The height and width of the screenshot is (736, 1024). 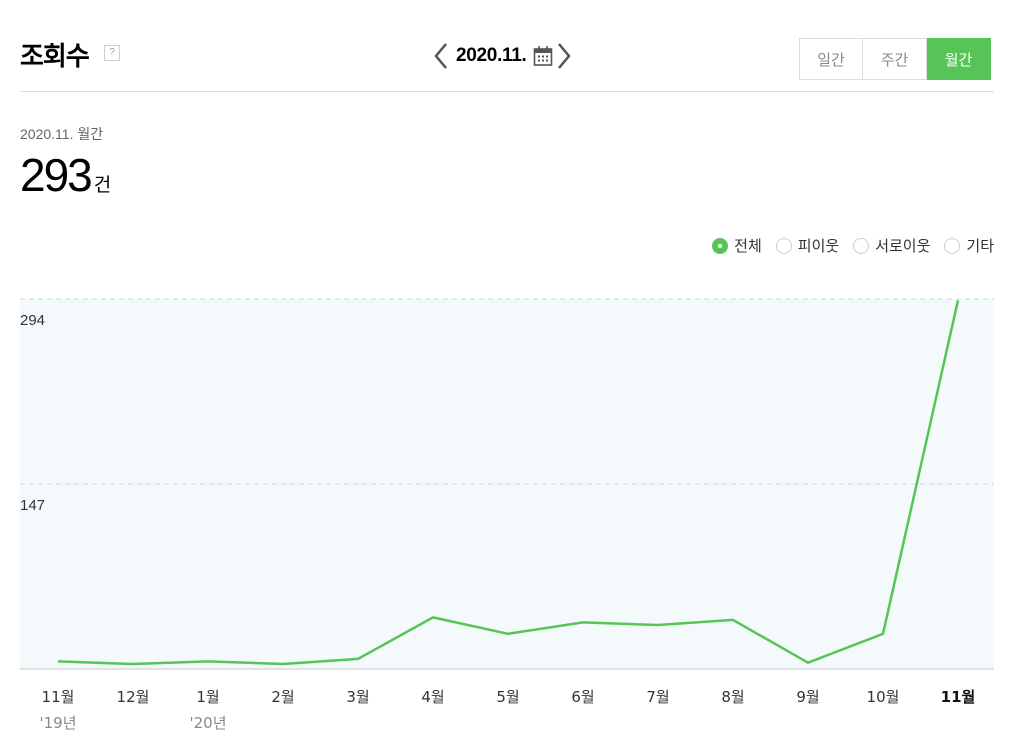 I want to click on x-year-label: '20년, so click(x=207, y=723).